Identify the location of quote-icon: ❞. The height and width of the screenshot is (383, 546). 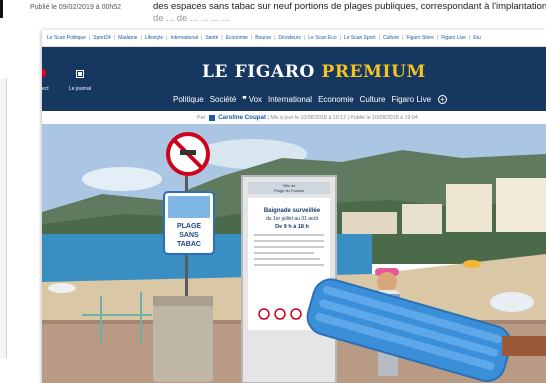
(244, 99).